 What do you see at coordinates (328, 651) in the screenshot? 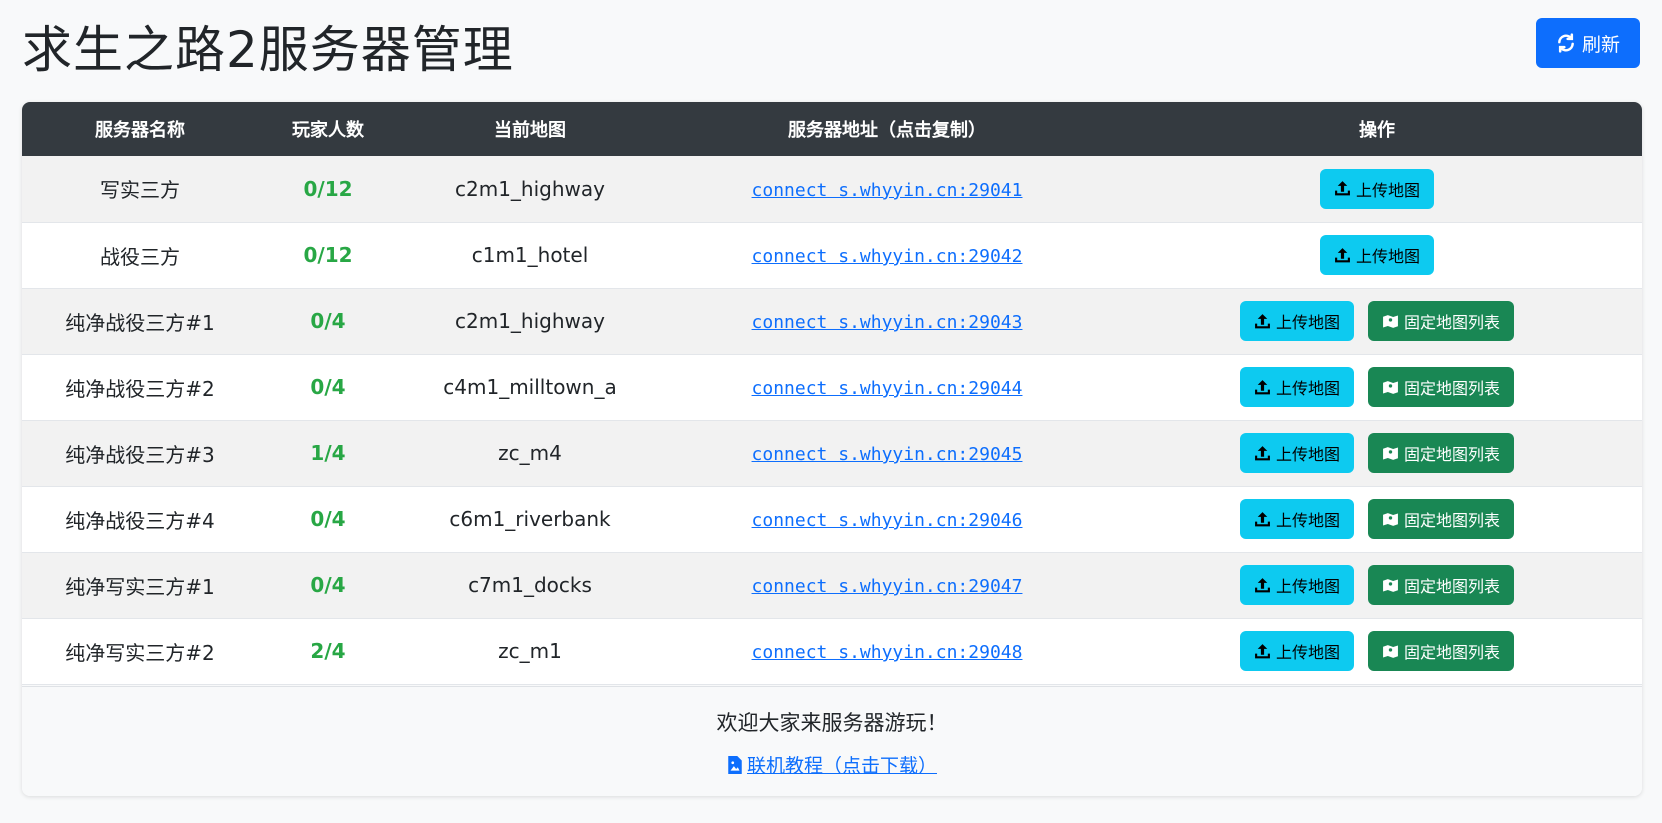
I see `player-count: 2/4` at bounding box center [328, 651].